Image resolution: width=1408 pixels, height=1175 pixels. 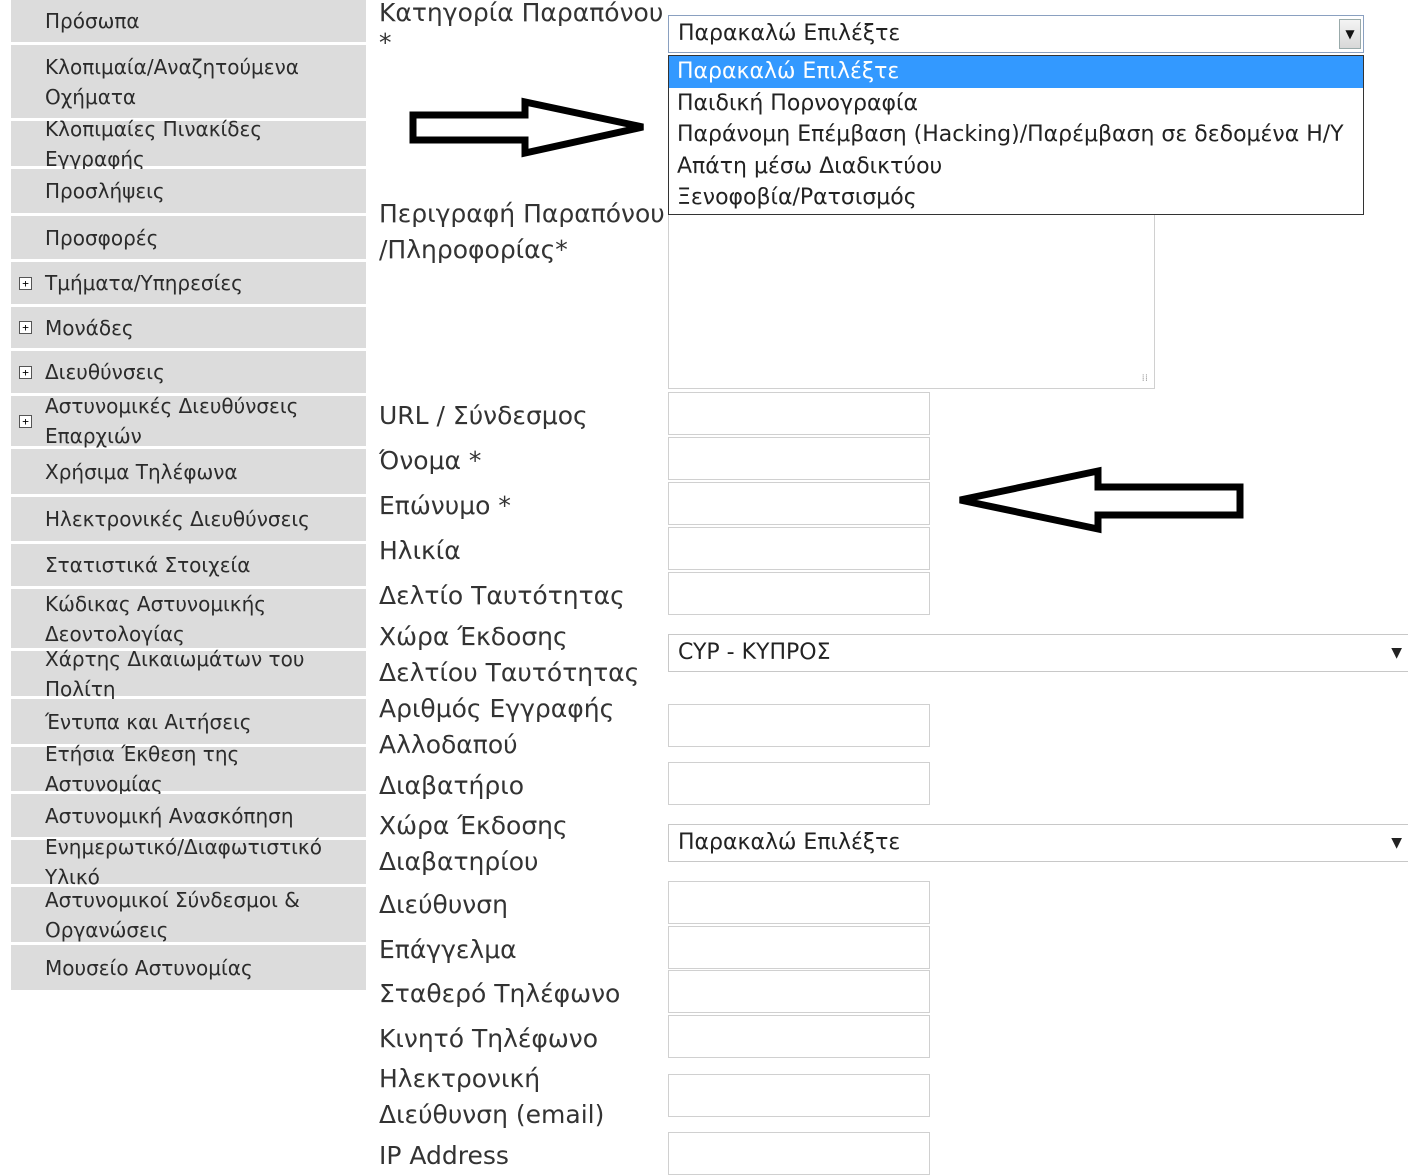 I want to click on mobile-label: Κινητό Τηλέφωνο, so click(x=489, y=1038).